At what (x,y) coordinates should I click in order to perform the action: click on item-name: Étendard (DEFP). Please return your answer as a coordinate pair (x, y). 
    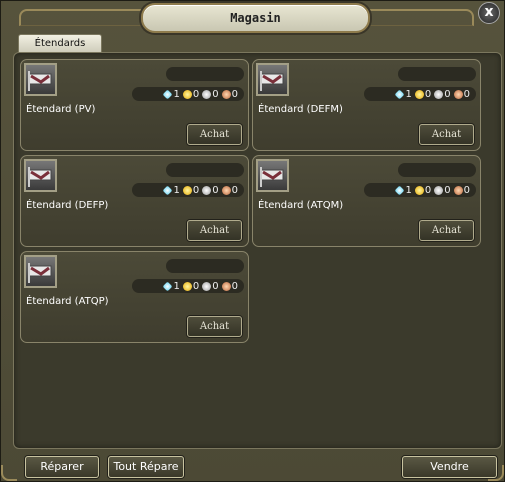
    Looking at the image, I should click on (67, 205).